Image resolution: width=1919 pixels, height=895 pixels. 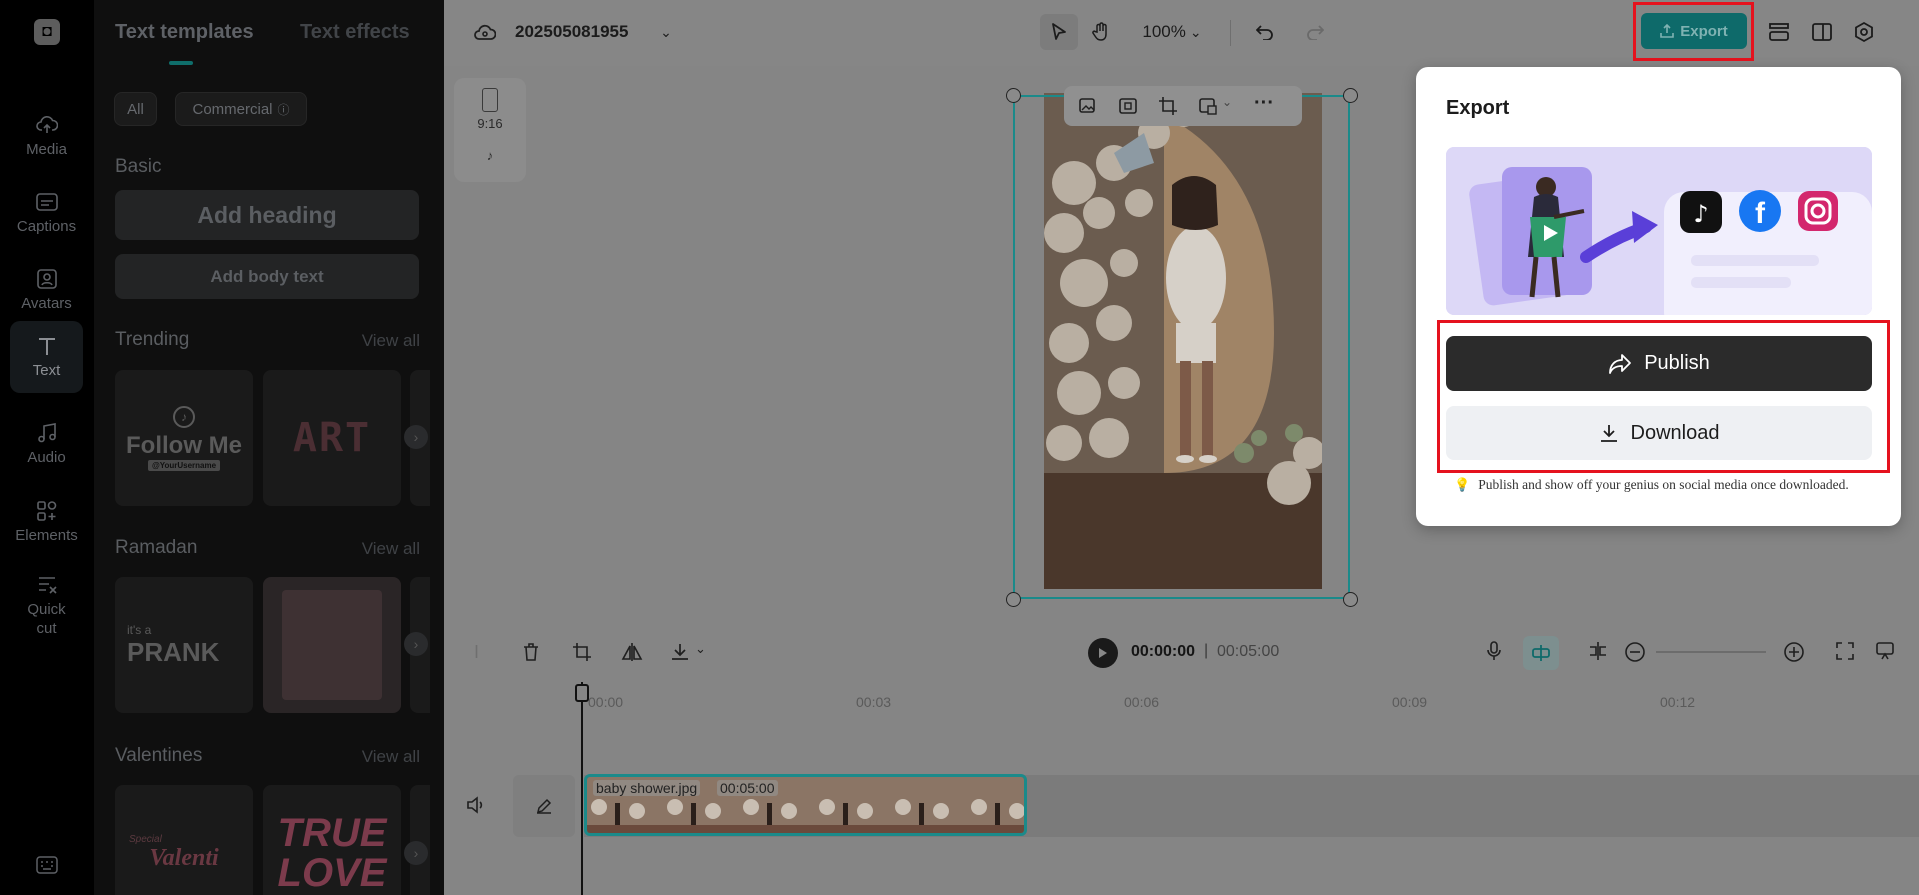 I want to click on ramadan-next-button: ›, so click(x=416, y=644).